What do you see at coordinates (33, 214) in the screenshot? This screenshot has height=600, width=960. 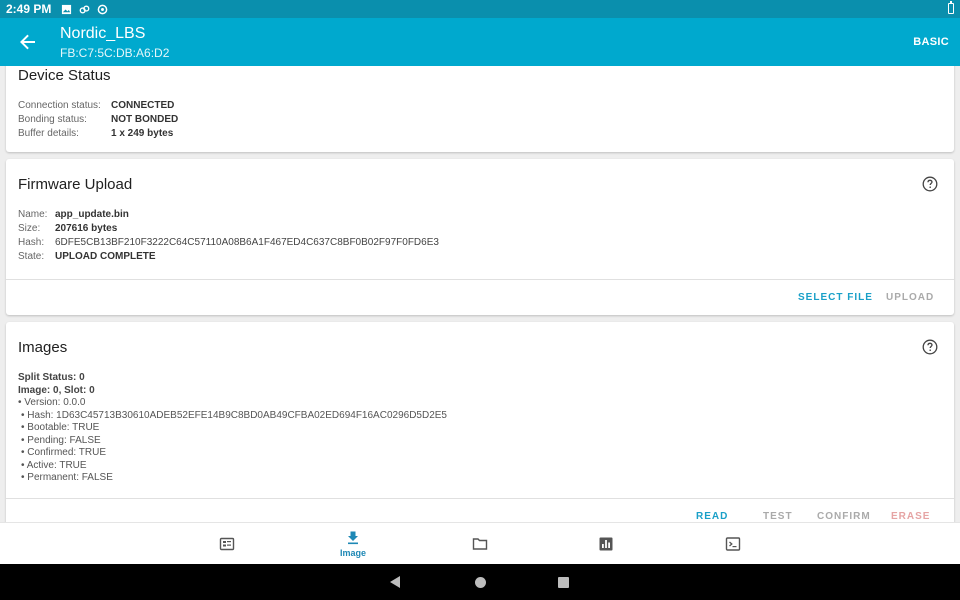 I see `file-name-label: Name:` at bounding box center [33, 214].